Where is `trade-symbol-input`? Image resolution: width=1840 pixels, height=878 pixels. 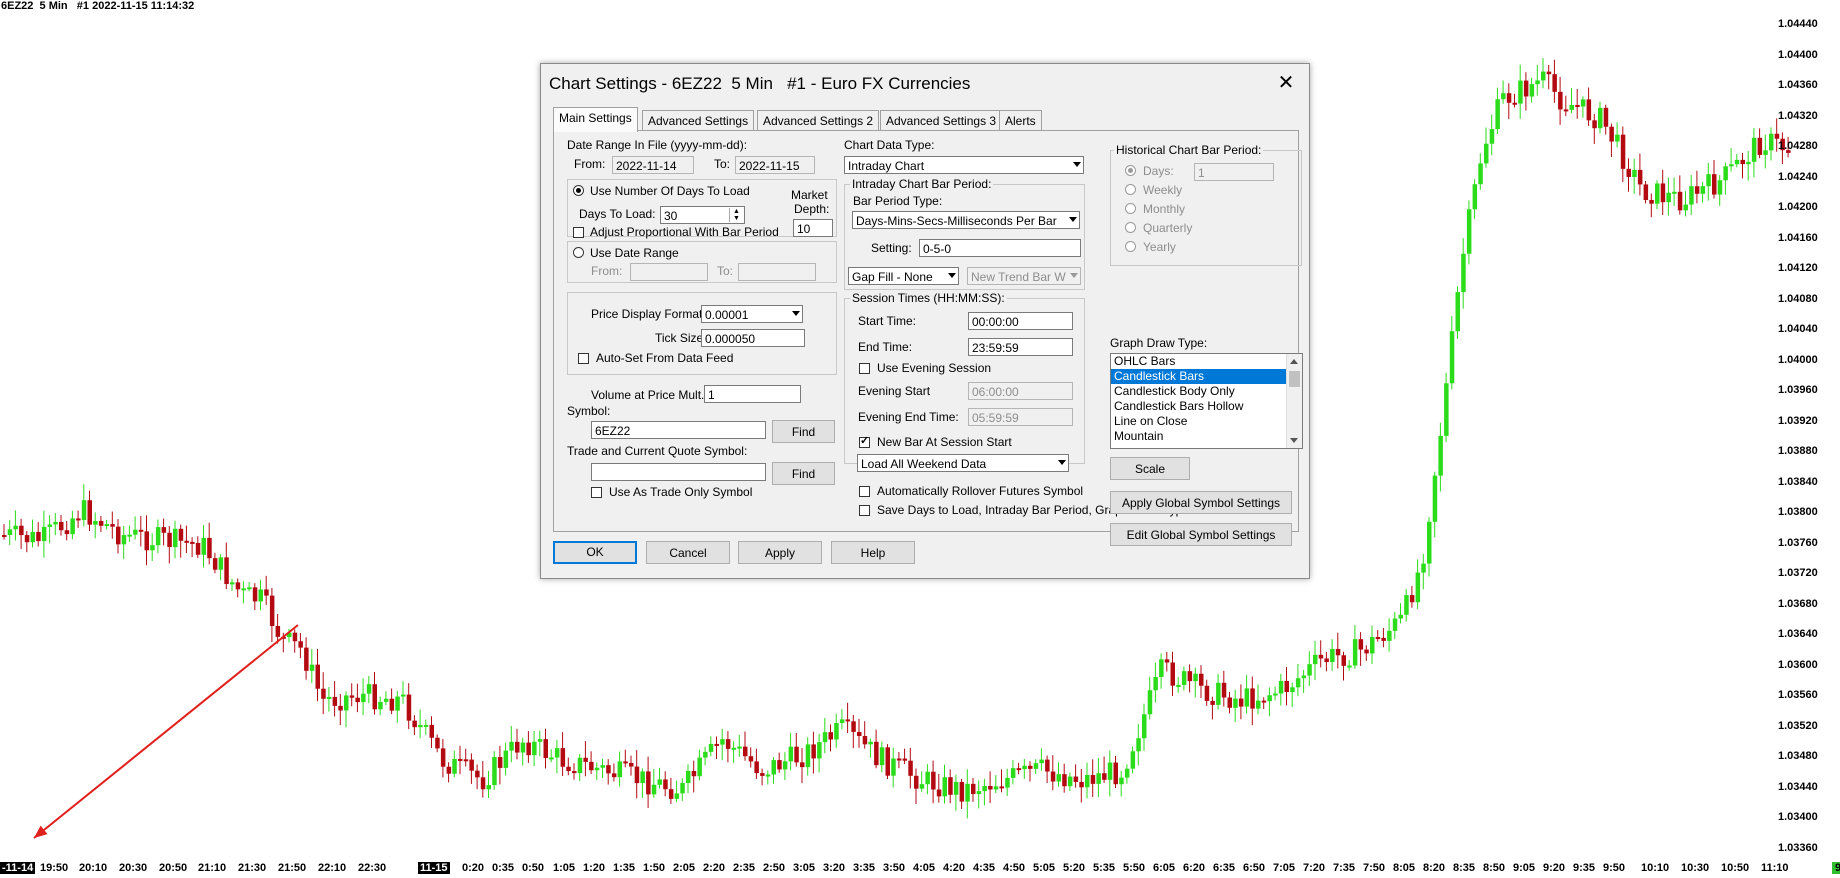
trade-symbol-input is located at coordinates (678, 472).